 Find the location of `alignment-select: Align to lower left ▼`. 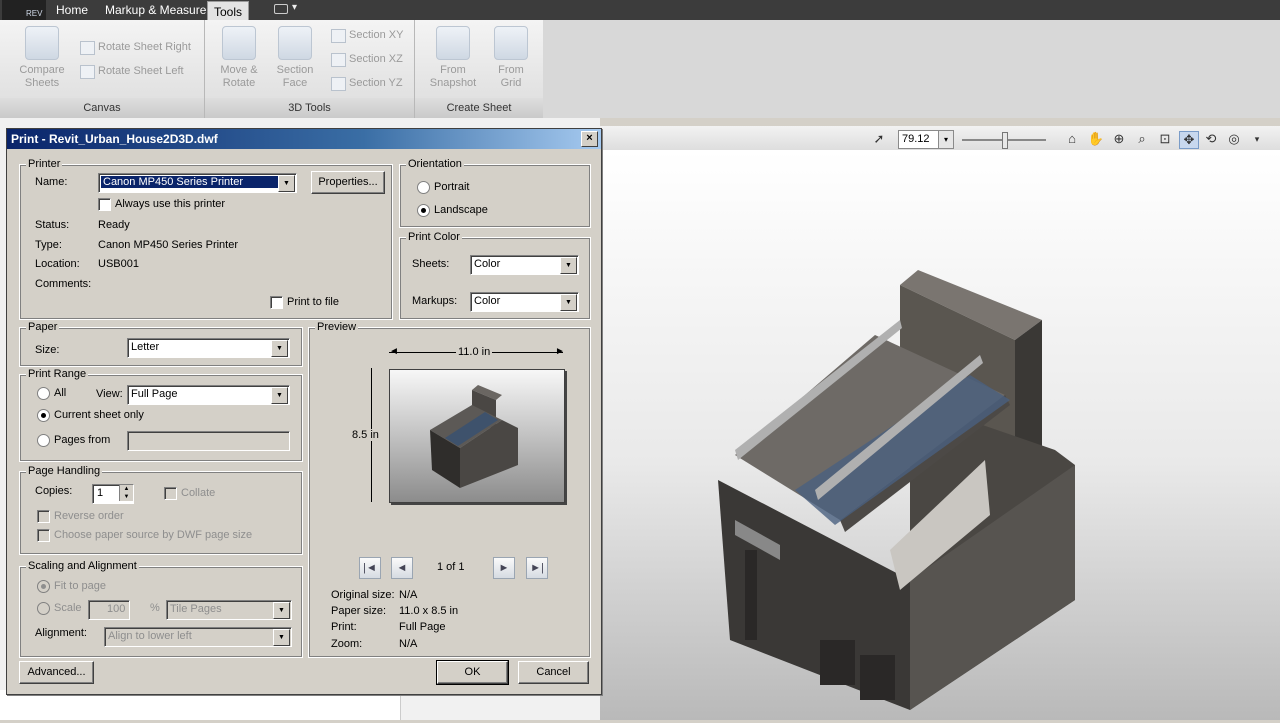

alignment-select: Align to lower left ▼ is located at coordinates (198, 637).